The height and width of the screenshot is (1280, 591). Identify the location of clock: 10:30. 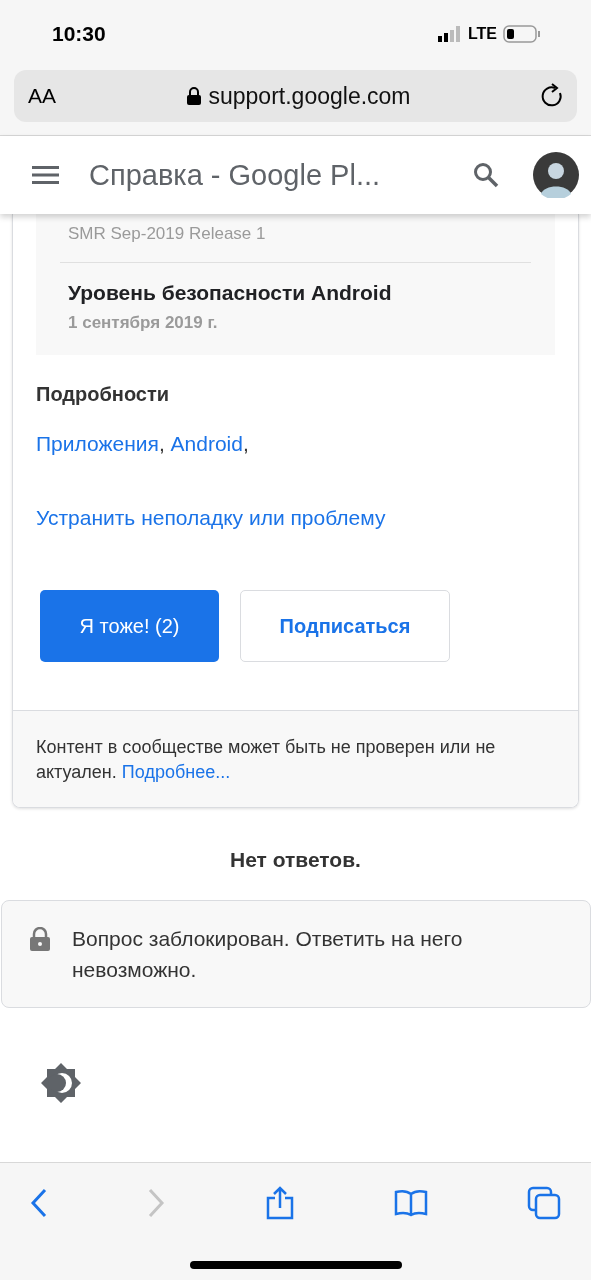
(79, 34).